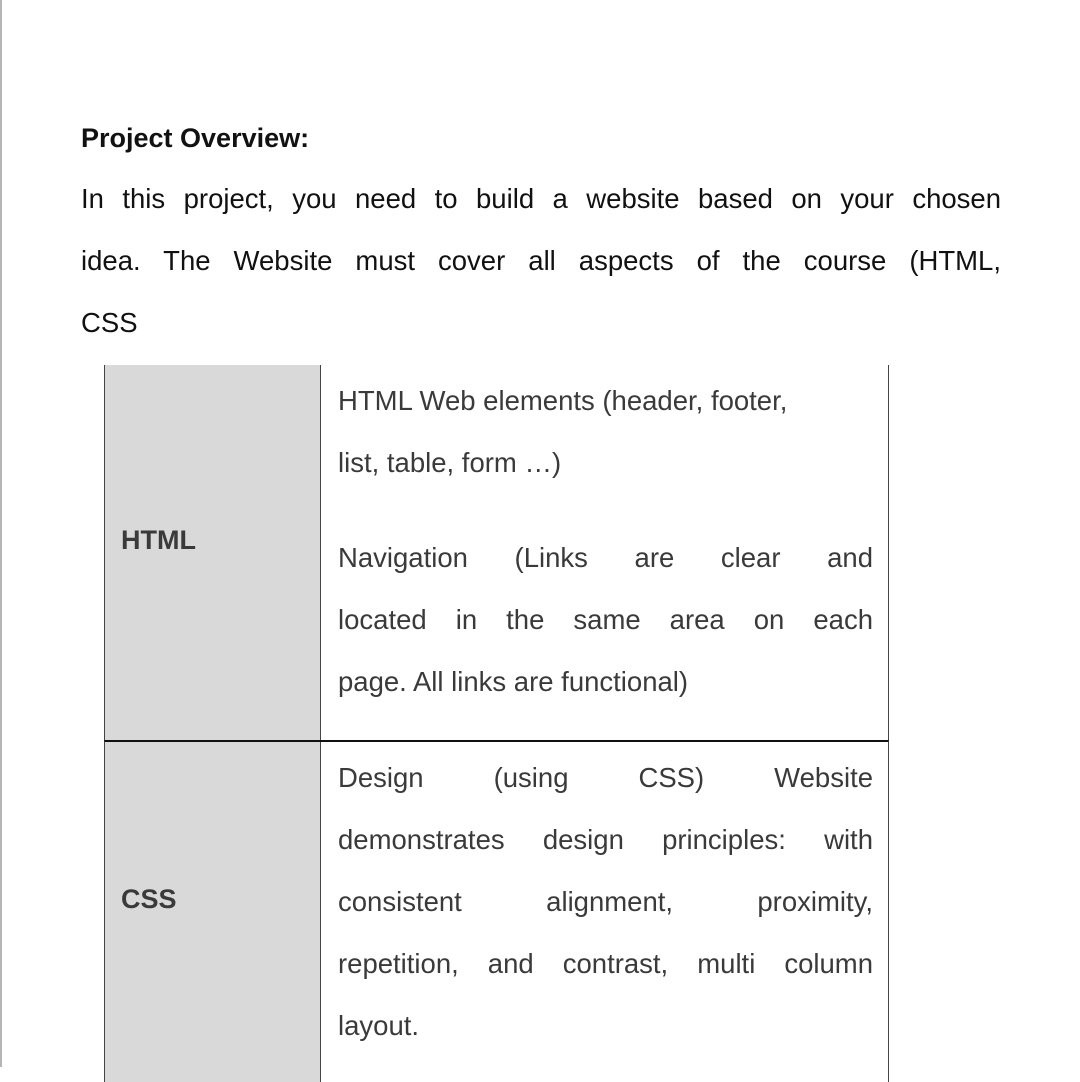 This screenshot has width=1080, height=1082. Describe the element at coordinates (605, 557) in the screenshot. I see `criteria-line: Navigation (Links are clear and` at that location.